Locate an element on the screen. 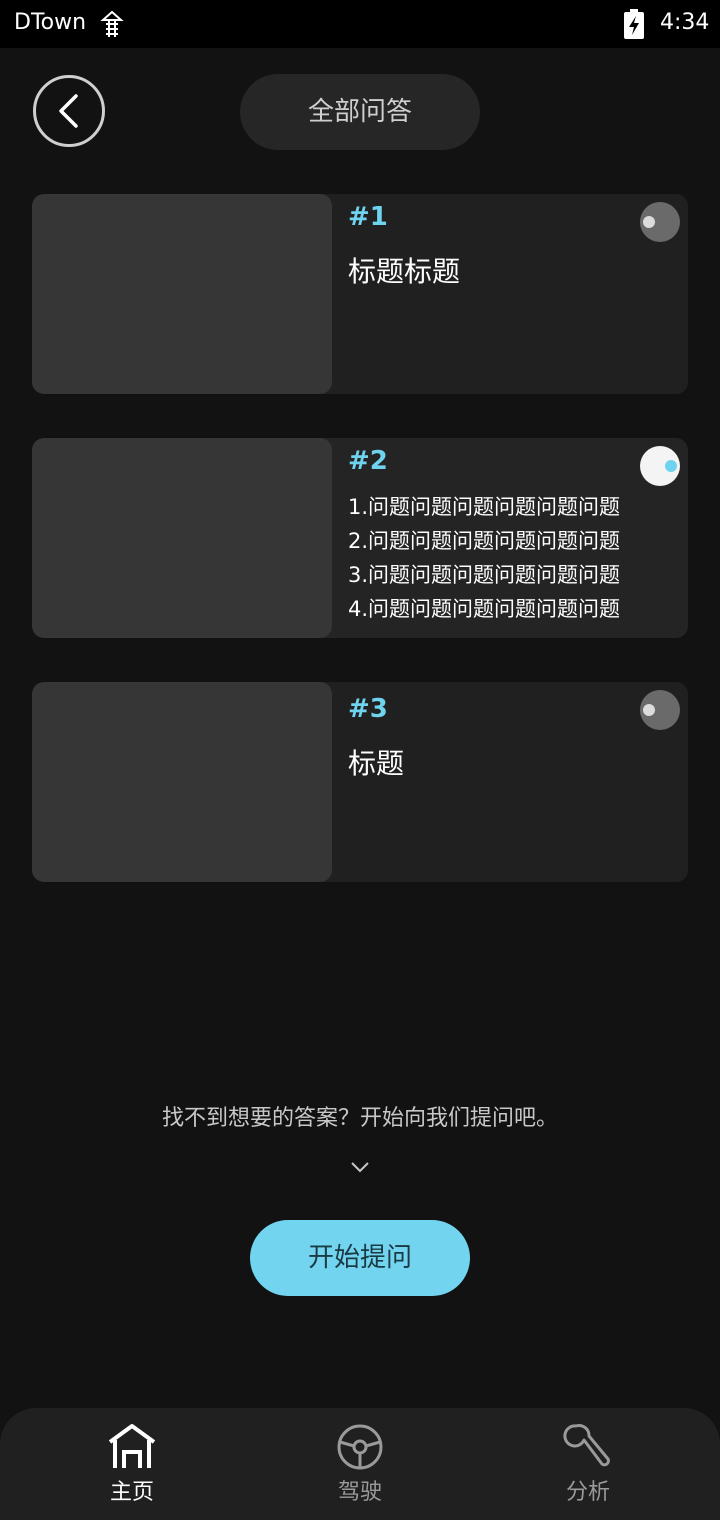  nav-item-analysis: 分析 is located at coordinates (588, 1467).